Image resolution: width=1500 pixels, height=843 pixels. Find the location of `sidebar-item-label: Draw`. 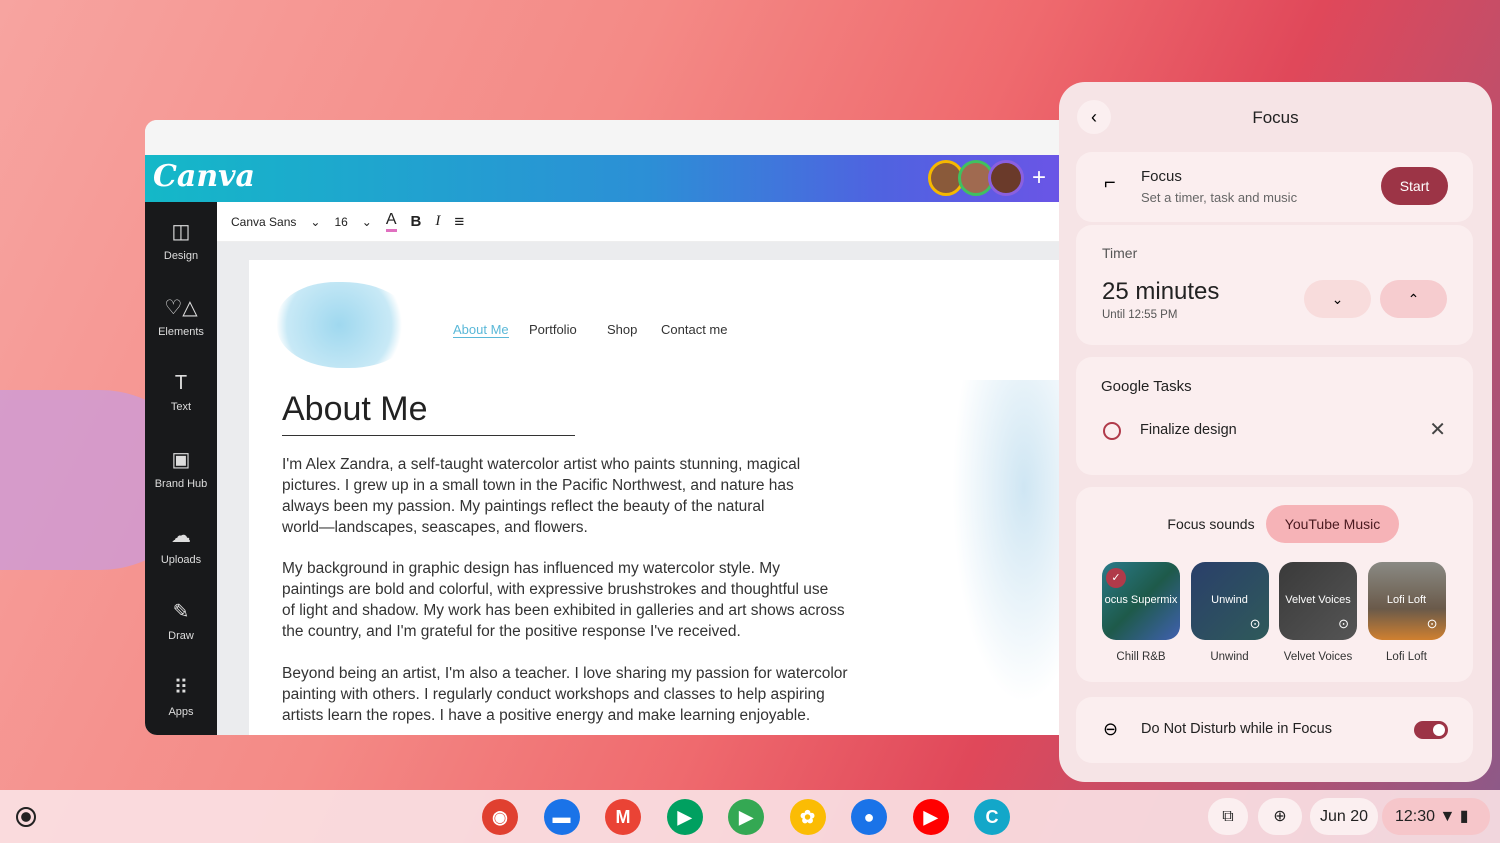

sidebar-item-label: Draw is located at coordinates (181, 635).